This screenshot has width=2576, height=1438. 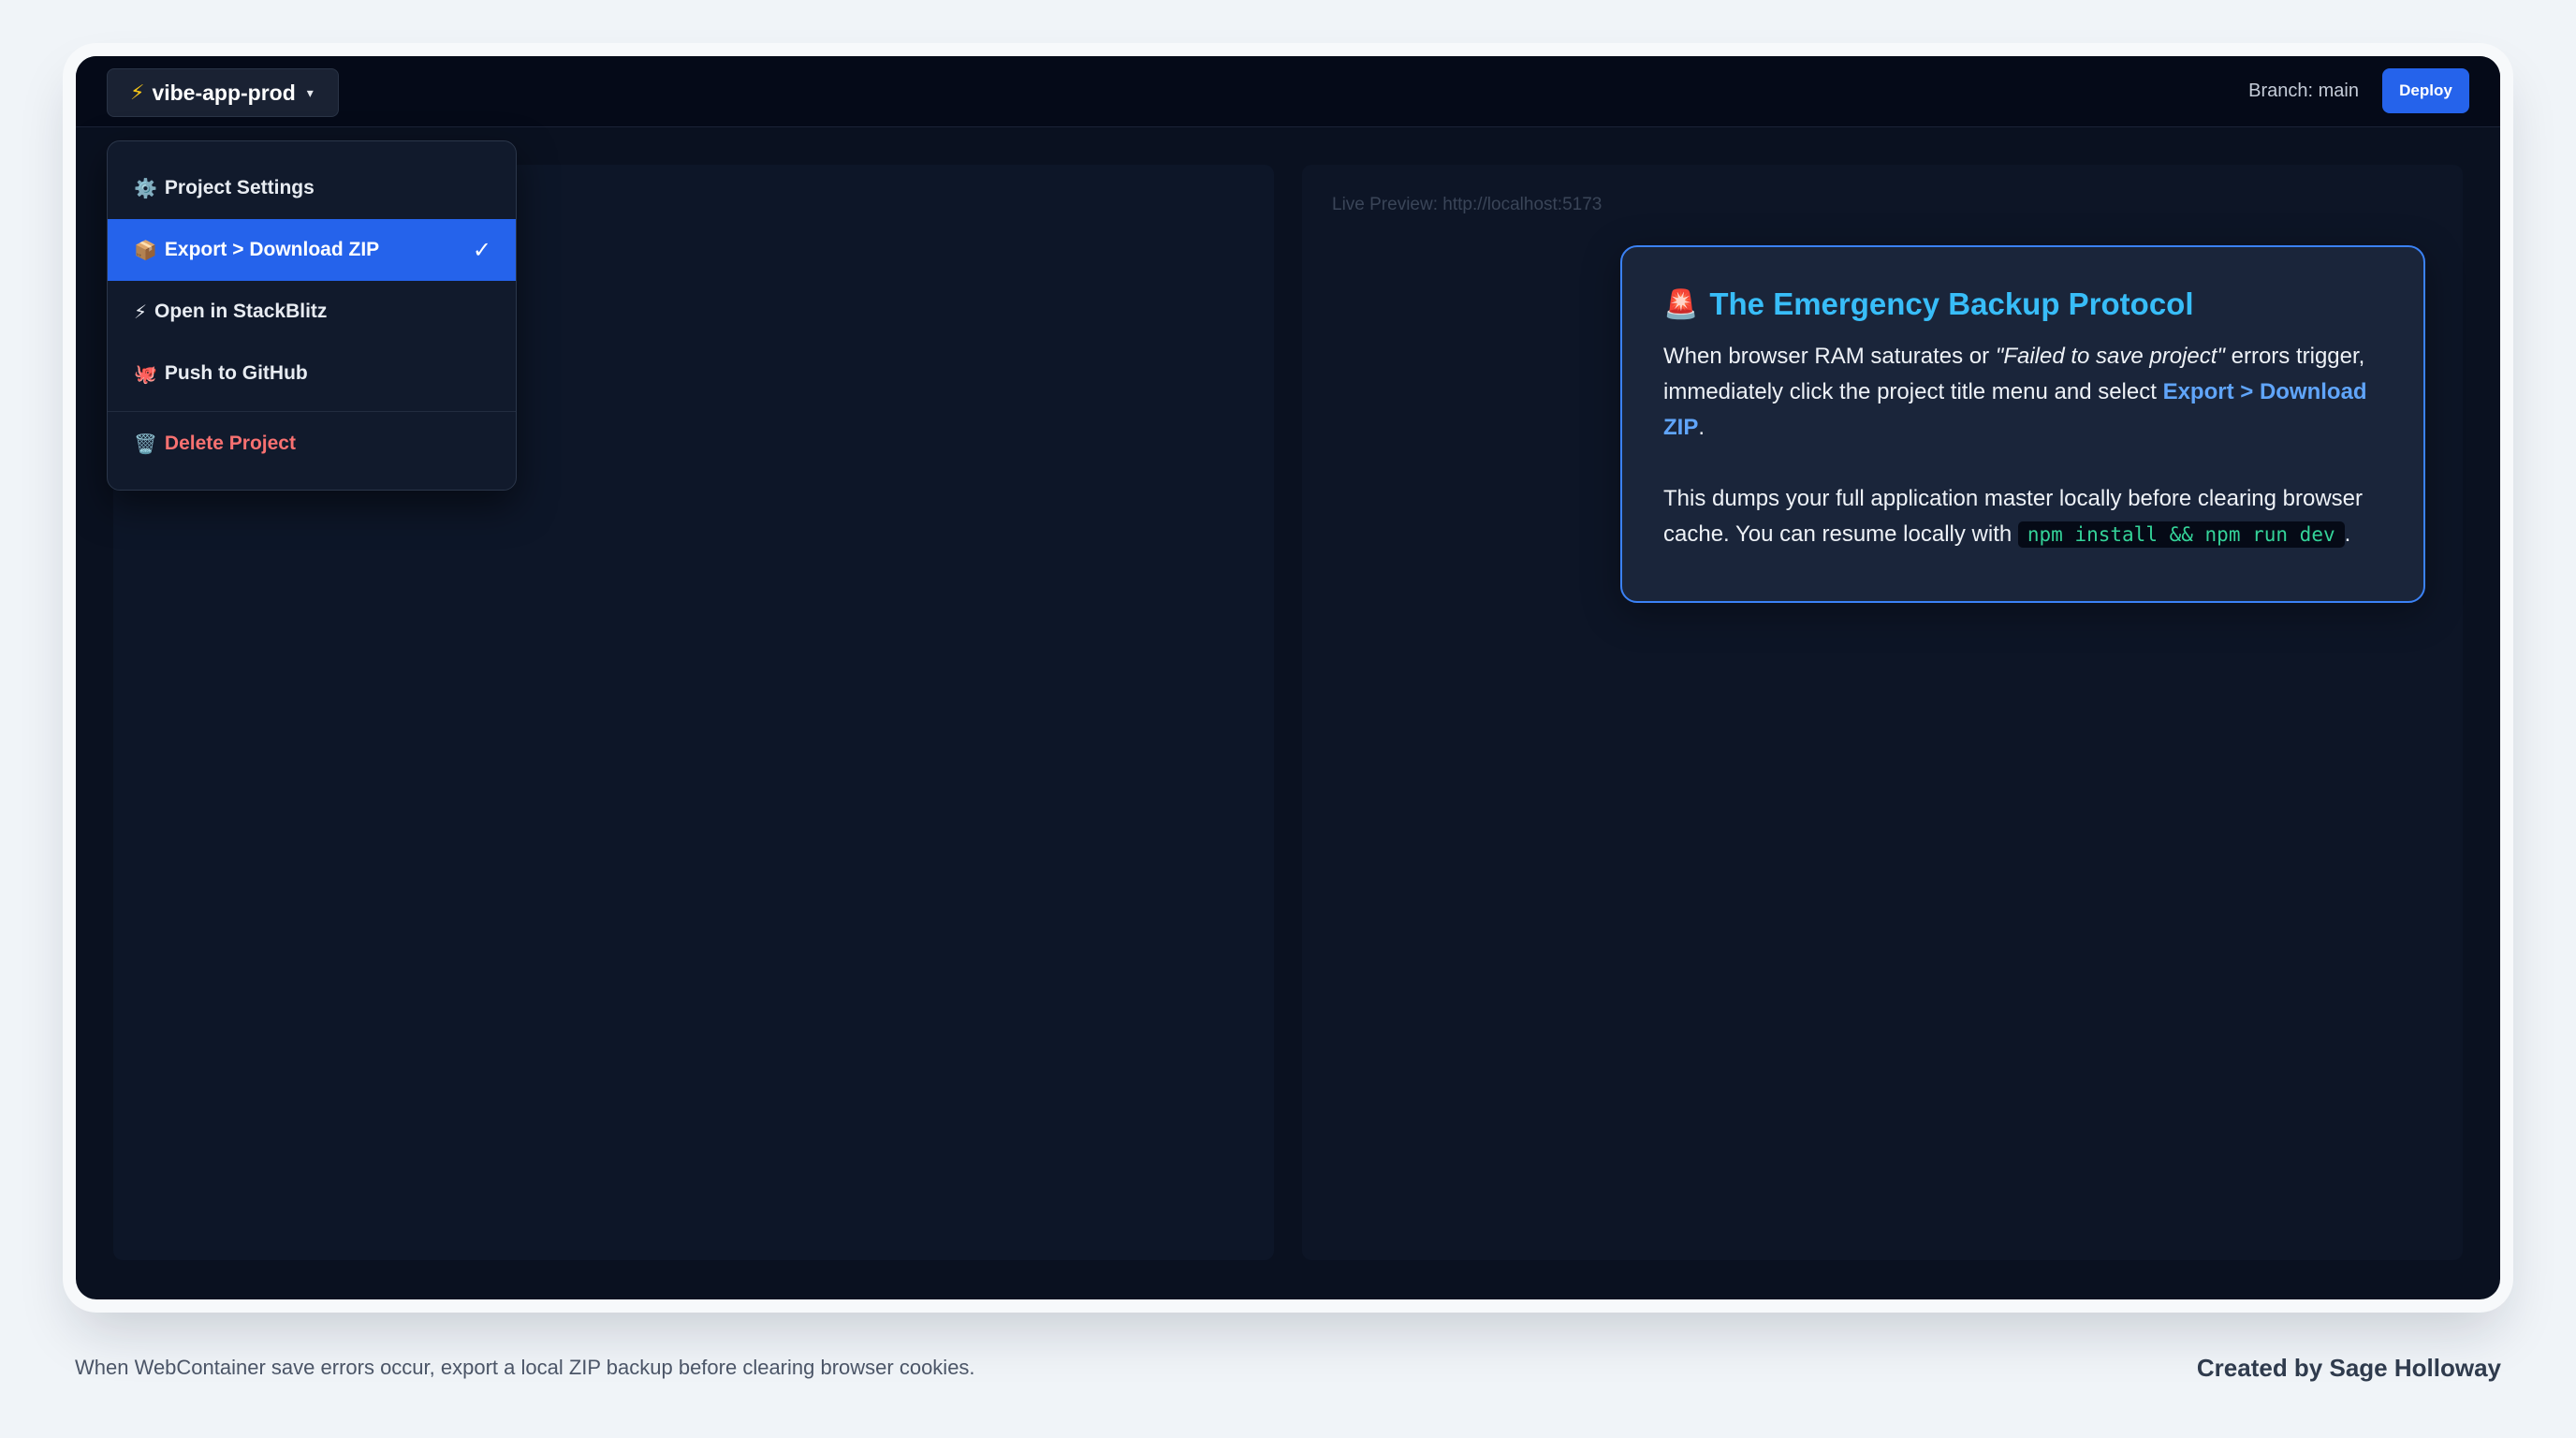 What do you see at coordinates (1681, 304) in the screenshot?
I see `siren-icon: 🚨` at bounding box center [1681, 304].